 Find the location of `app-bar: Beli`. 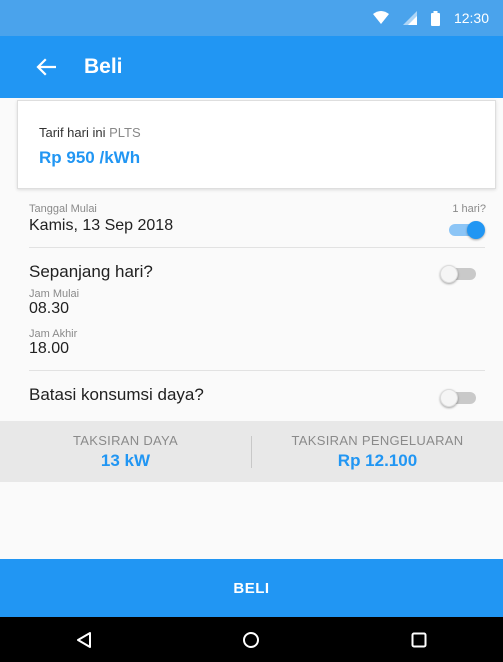

app-bar: Beli is located at coordinates (251, 67).